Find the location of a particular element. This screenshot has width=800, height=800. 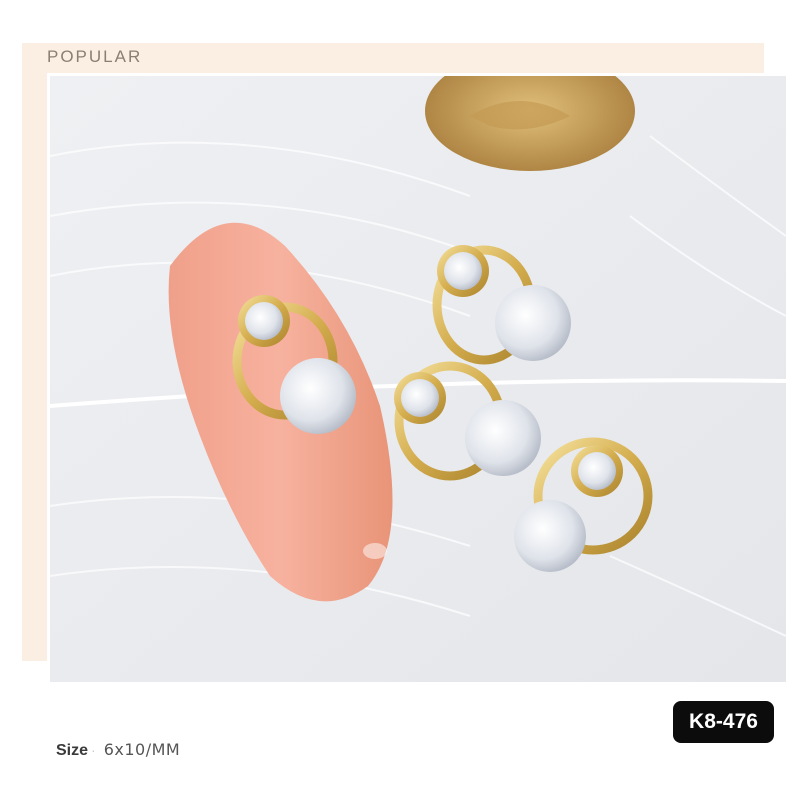

size-row: Size · 6x10/MM is located at coordinates (118, 750).